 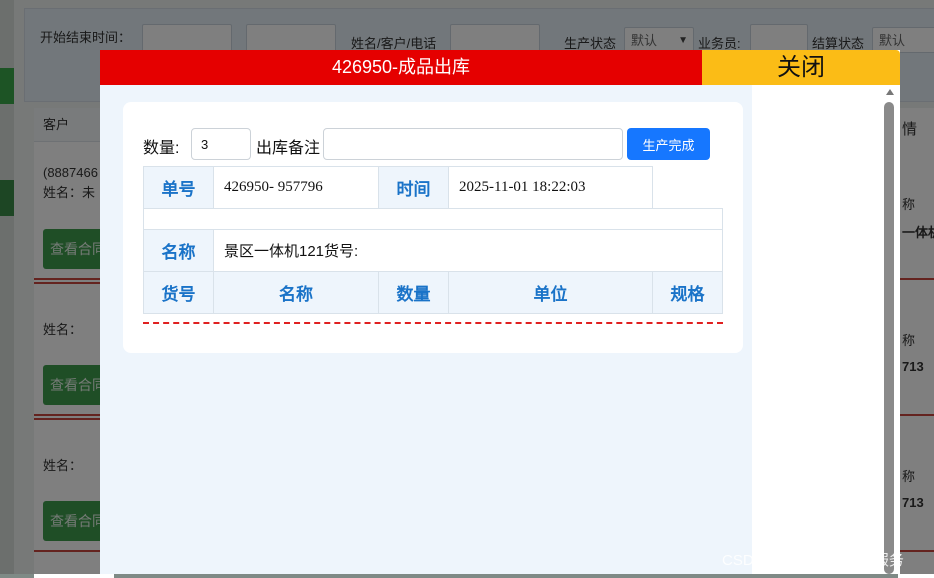 What do you see at coordinates (473, 144) in the screenshot?
I see `outbound-note-input` at bounding box center [473, 144].